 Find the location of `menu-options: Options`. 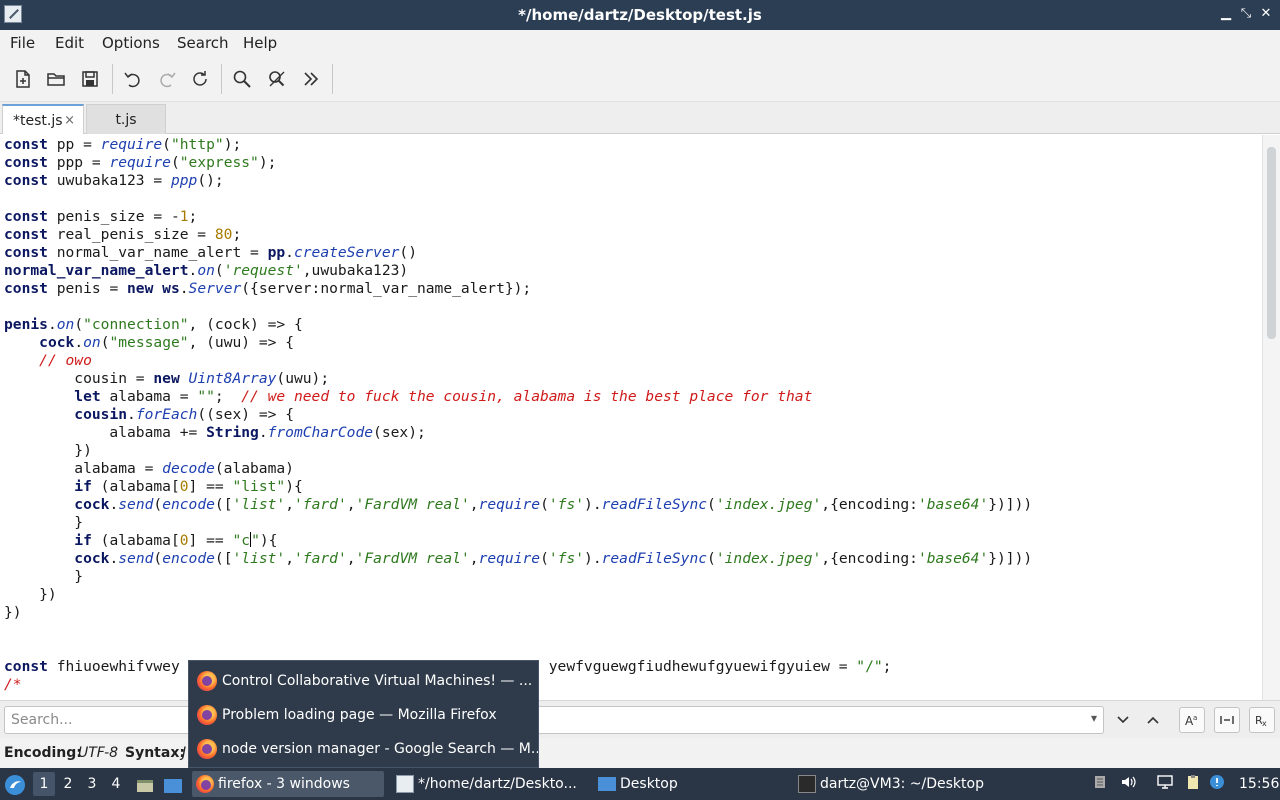

menu-options: Options is located at coordinates (131, 43).